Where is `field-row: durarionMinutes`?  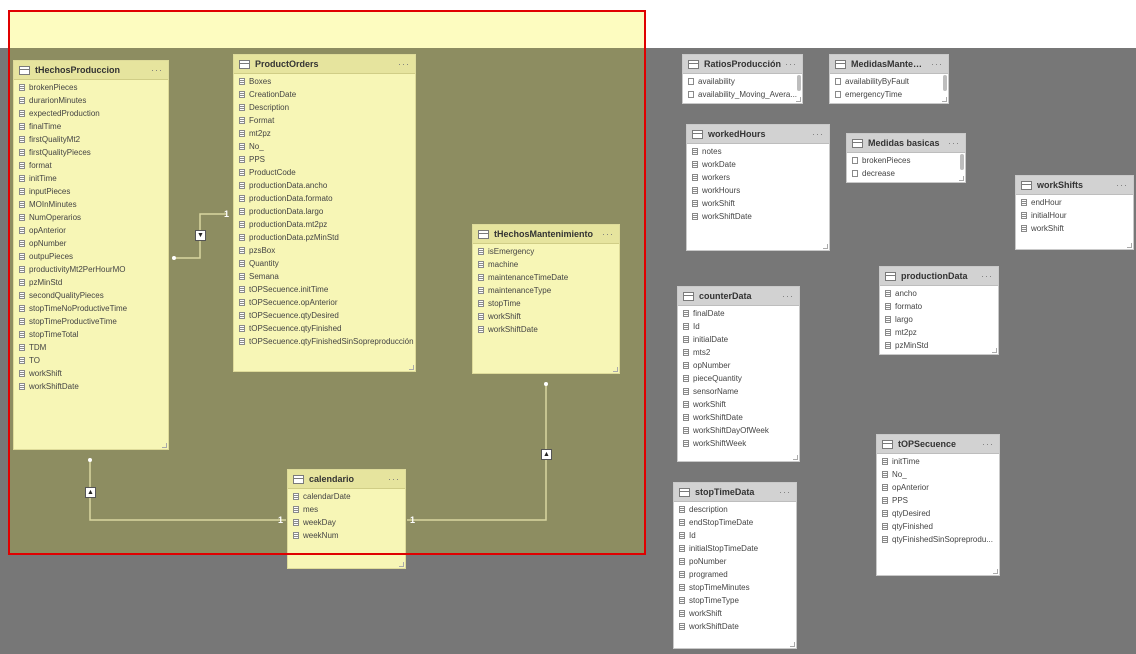
field-row: durarionMinutes is located at coordinates (91, 100).